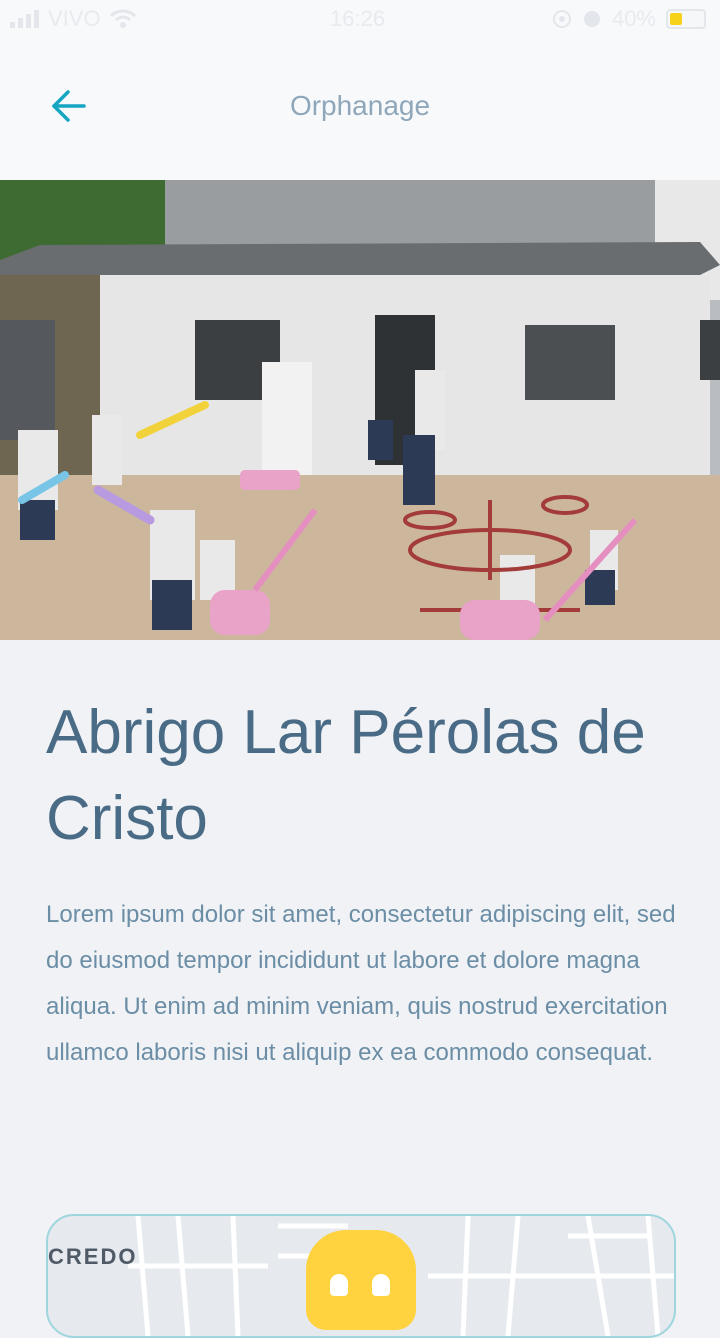 The height and width of the screenshot is (1338, 720). What do you see at coordinates (633, 18) in the screenshot?
I see `battery-percent: 40%` at bounding box center [633, 18].